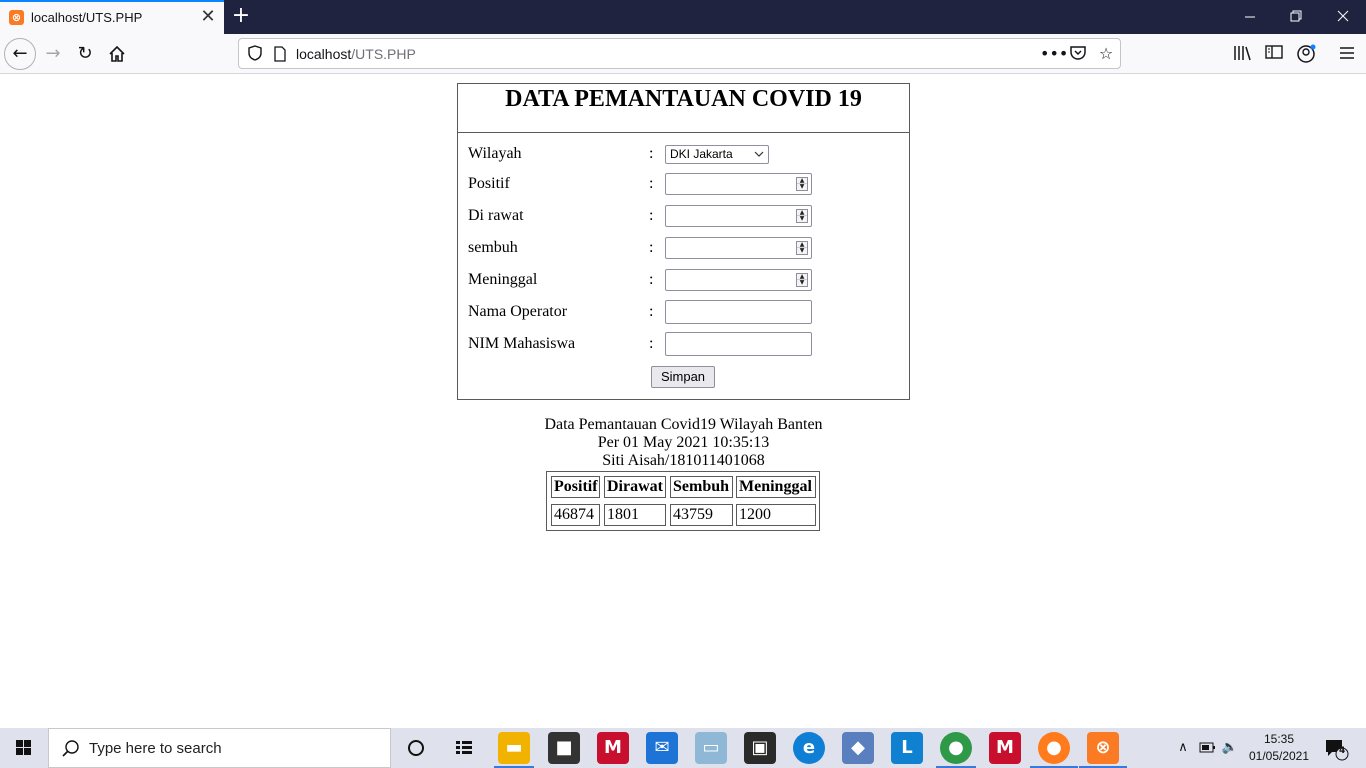 The width and height of the screenshot is (1366, 768). Describe the element at coordinates (1347, 55) in the screenshot. I see `menu-icon` at that location.